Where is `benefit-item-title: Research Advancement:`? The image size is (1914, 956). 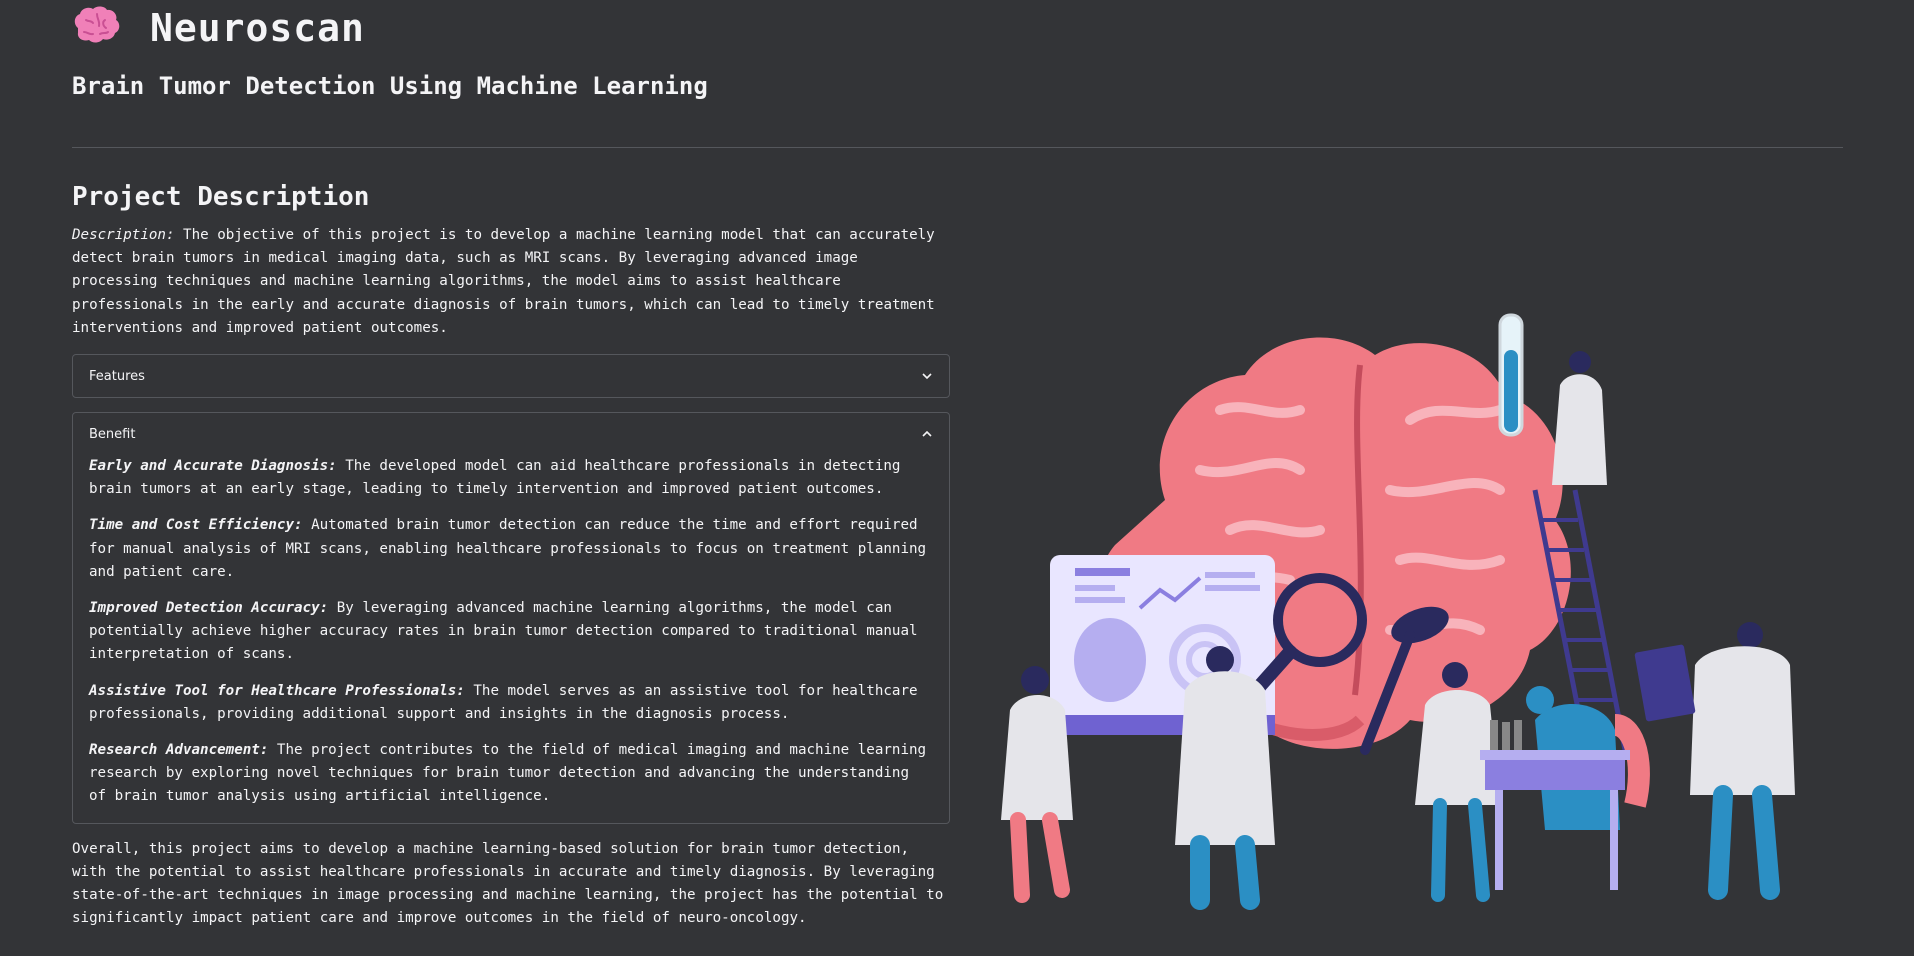
benefit-item-title: Research Advancement: is located at coordinates (179, 750).